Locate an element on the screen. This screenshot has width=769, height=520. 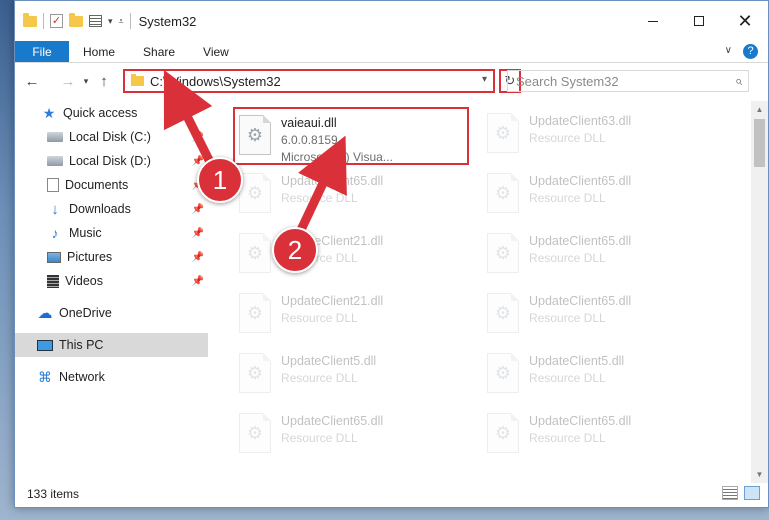
scroll-up-icon: ▲ is located at coordinates (759, 109).